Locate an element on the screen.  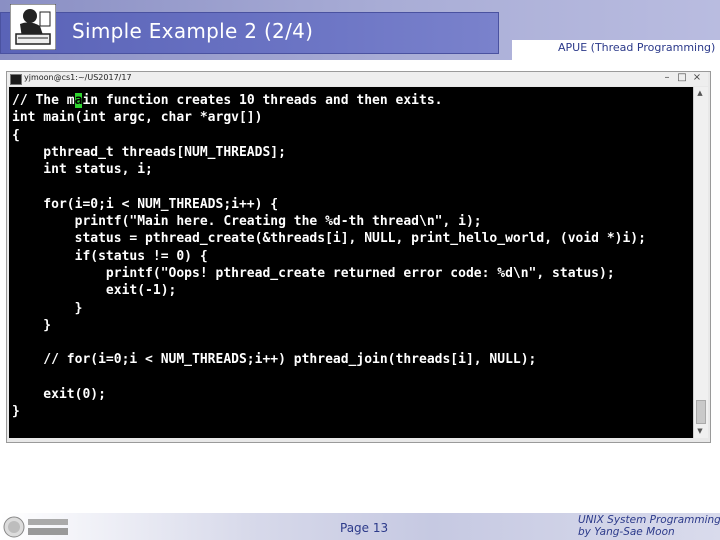
close-button: × is located at coordinates (697, 78).